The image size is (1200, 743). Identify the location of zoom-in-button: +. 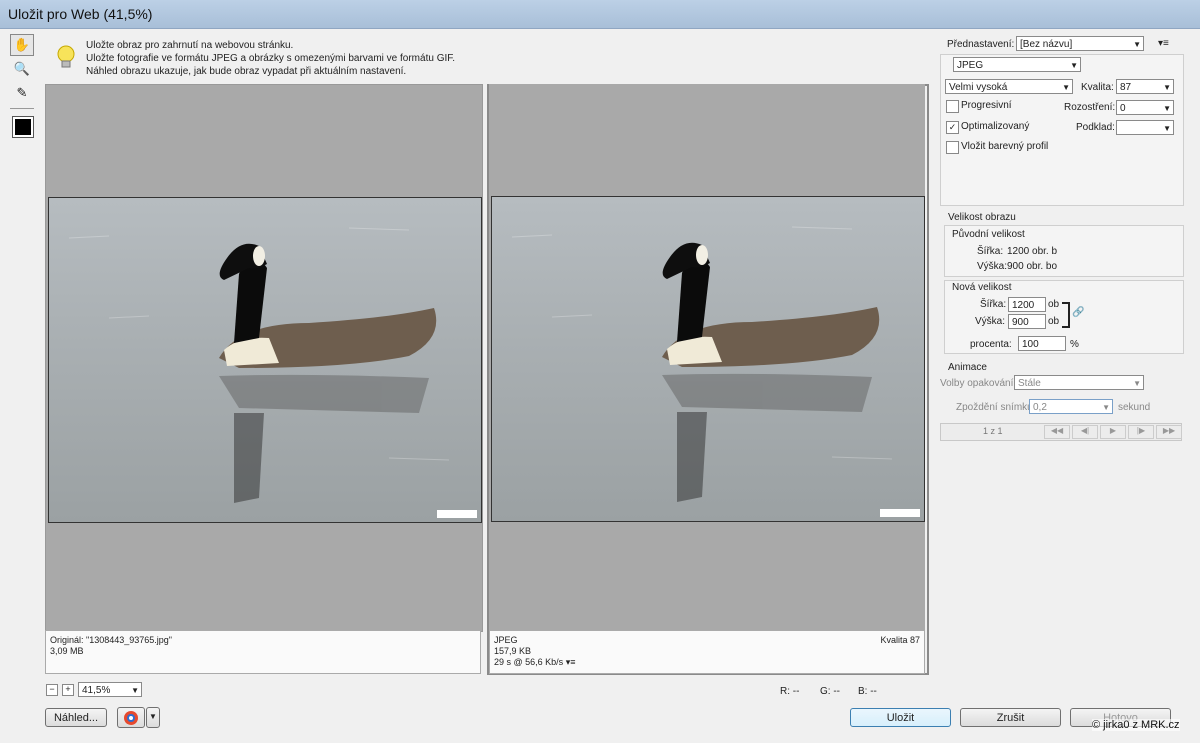
(68, 690).